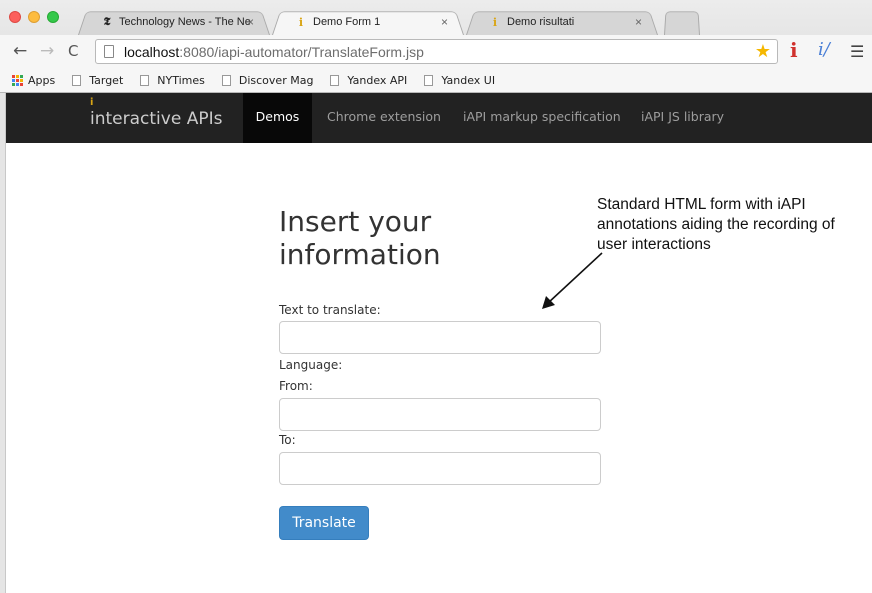  I want to click on bookmark-label: Target, so click(106, 80).